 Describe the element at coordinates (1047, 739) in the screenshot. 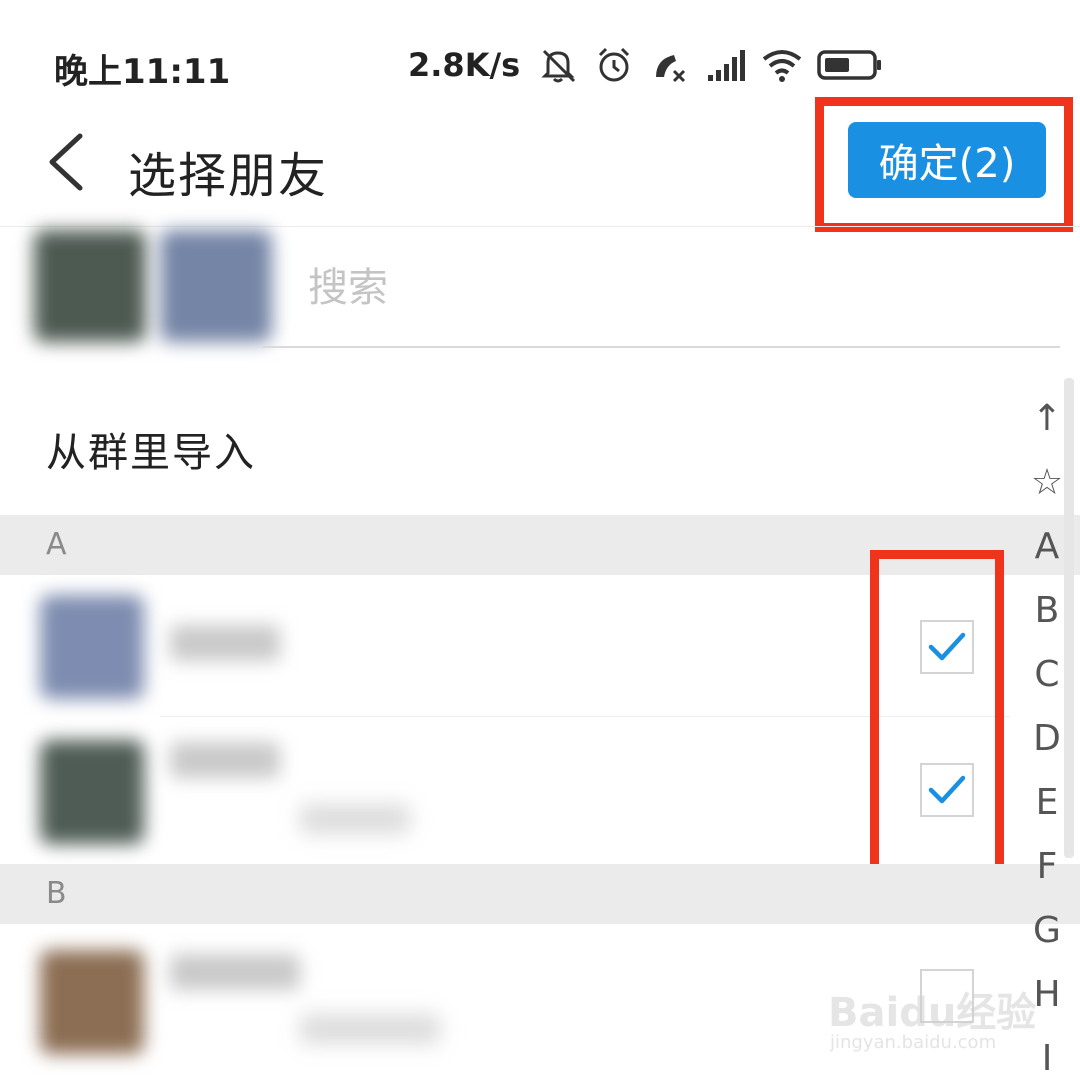

I see `index-d: D` at that location.